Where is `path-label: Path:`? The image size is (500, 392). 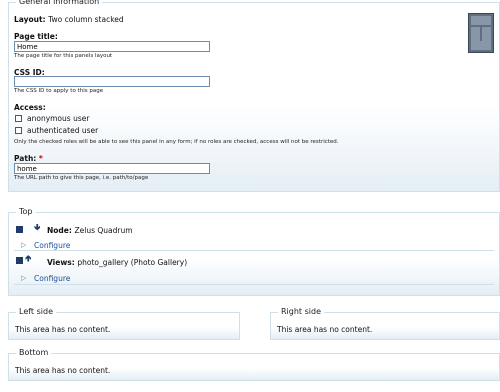 path-label: Path: is located at coordinates (25, 158).